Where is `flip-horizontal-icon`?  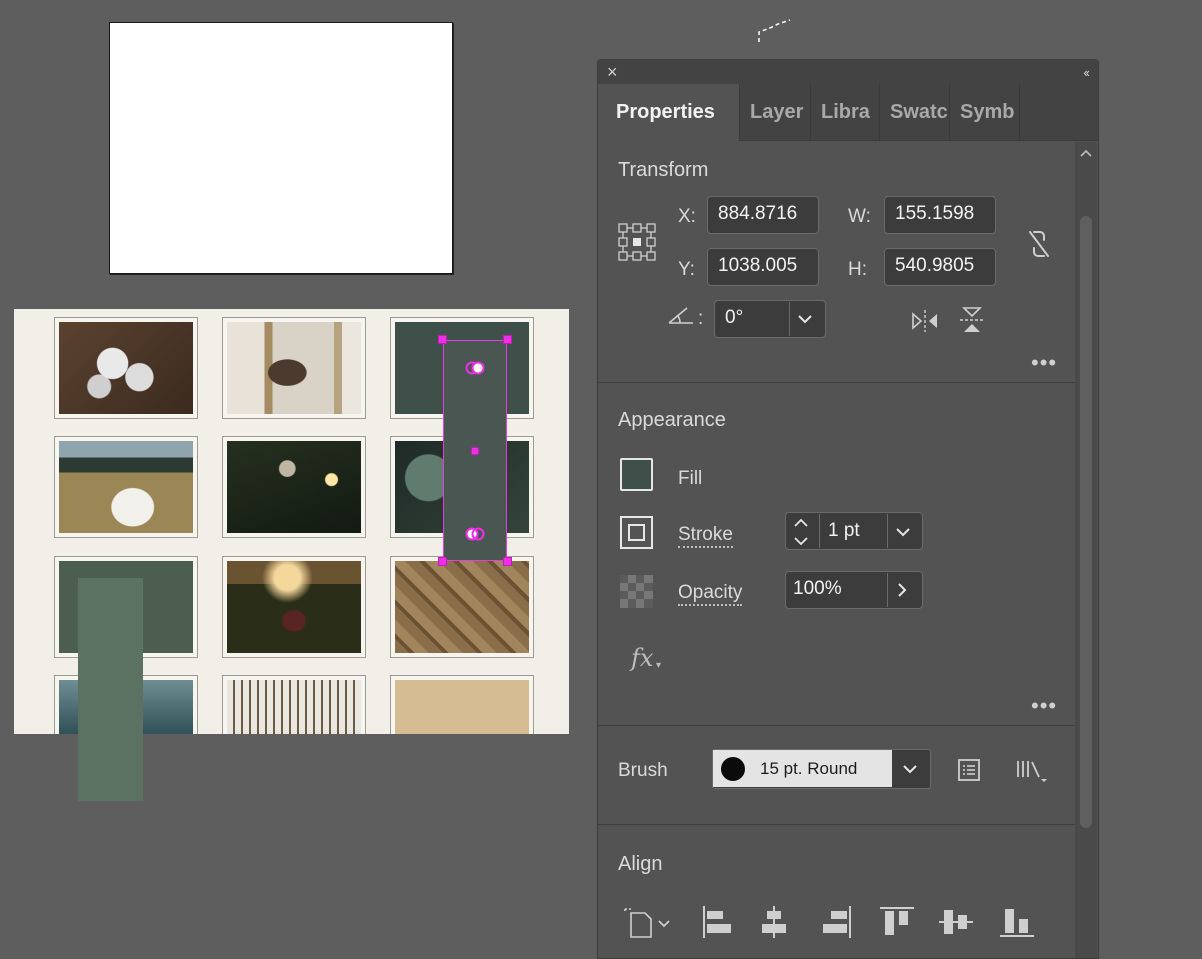 flip-horizontal-icon is located at coordinates (925, 321).